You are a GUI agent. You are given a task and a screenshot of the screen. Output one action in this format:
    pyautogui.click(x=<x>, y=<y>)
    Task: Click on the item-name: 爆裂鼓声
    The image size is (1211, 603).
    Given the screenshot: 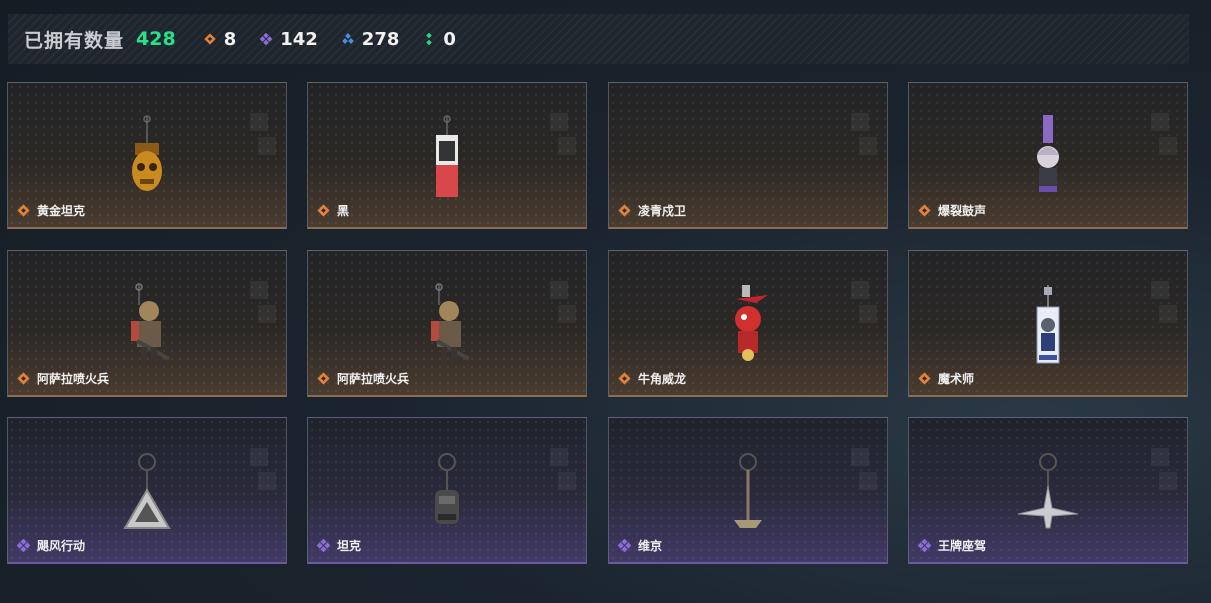 What is the action you would take?
    pyautogui.click(x=962, y=211)
    